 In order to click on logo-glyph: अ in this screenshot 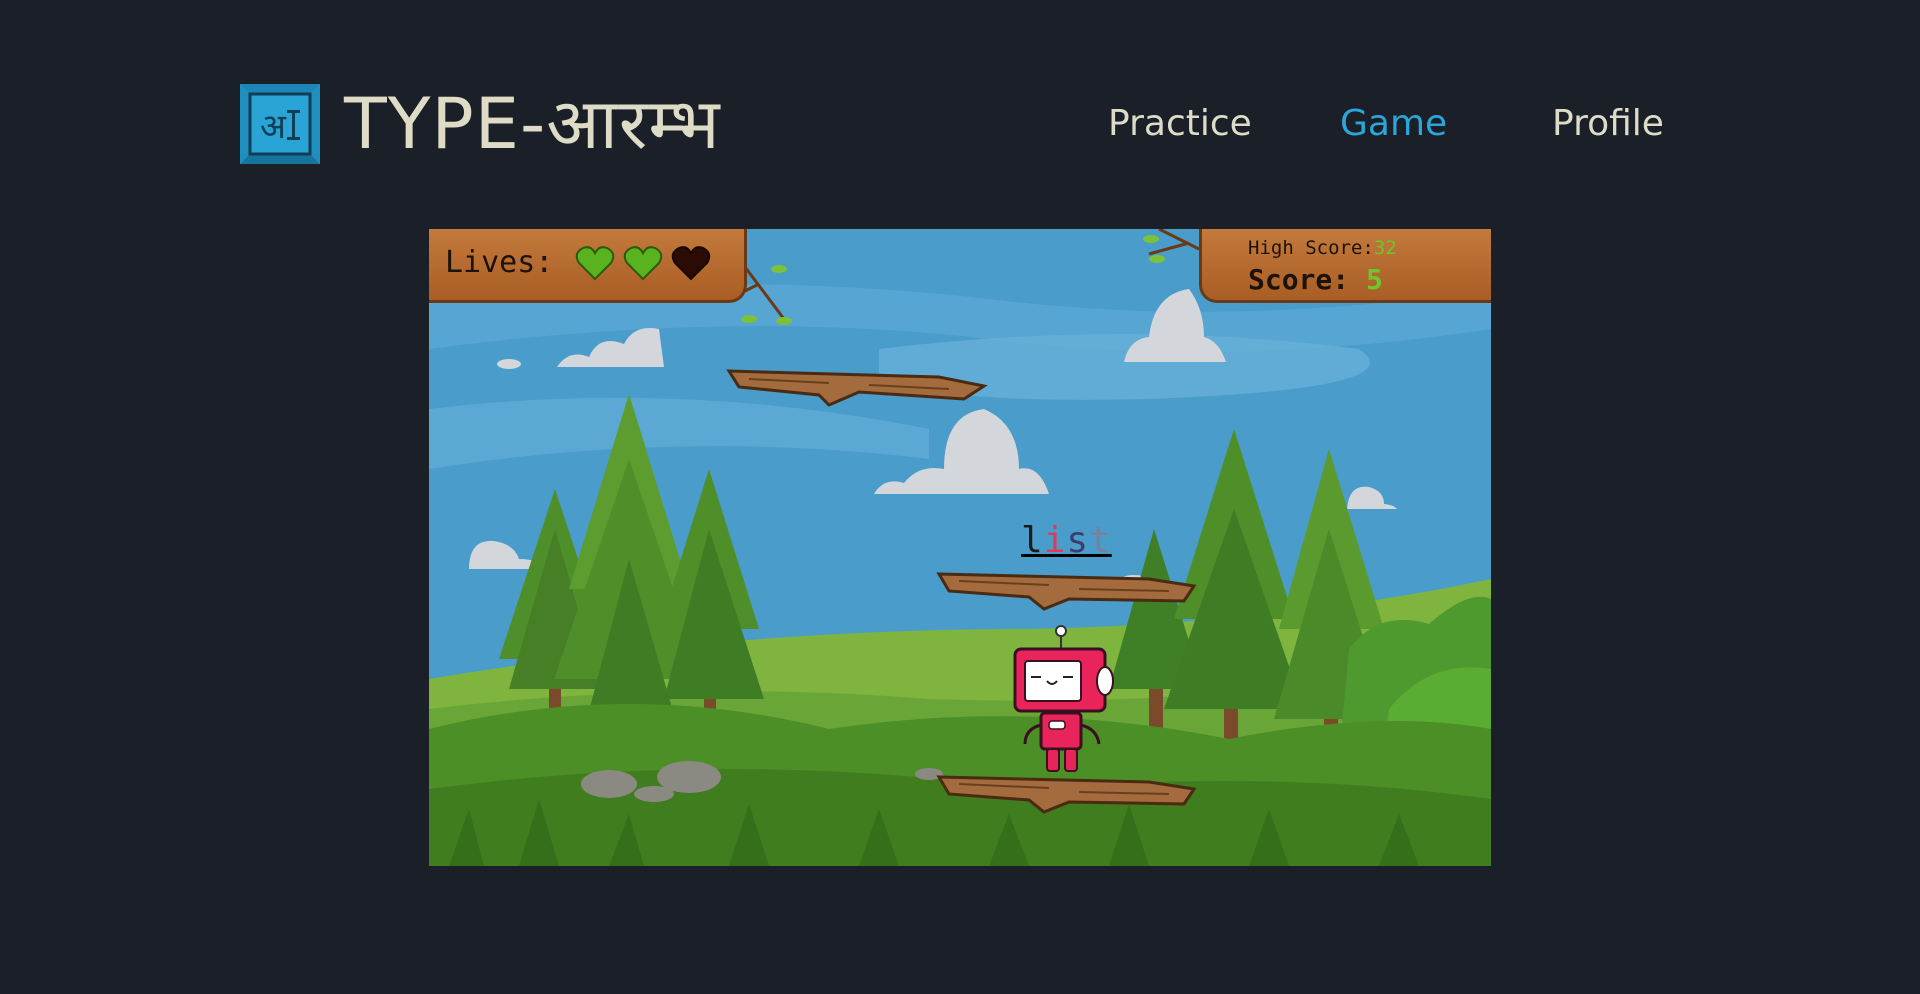, I will do `click(273, 127)`.